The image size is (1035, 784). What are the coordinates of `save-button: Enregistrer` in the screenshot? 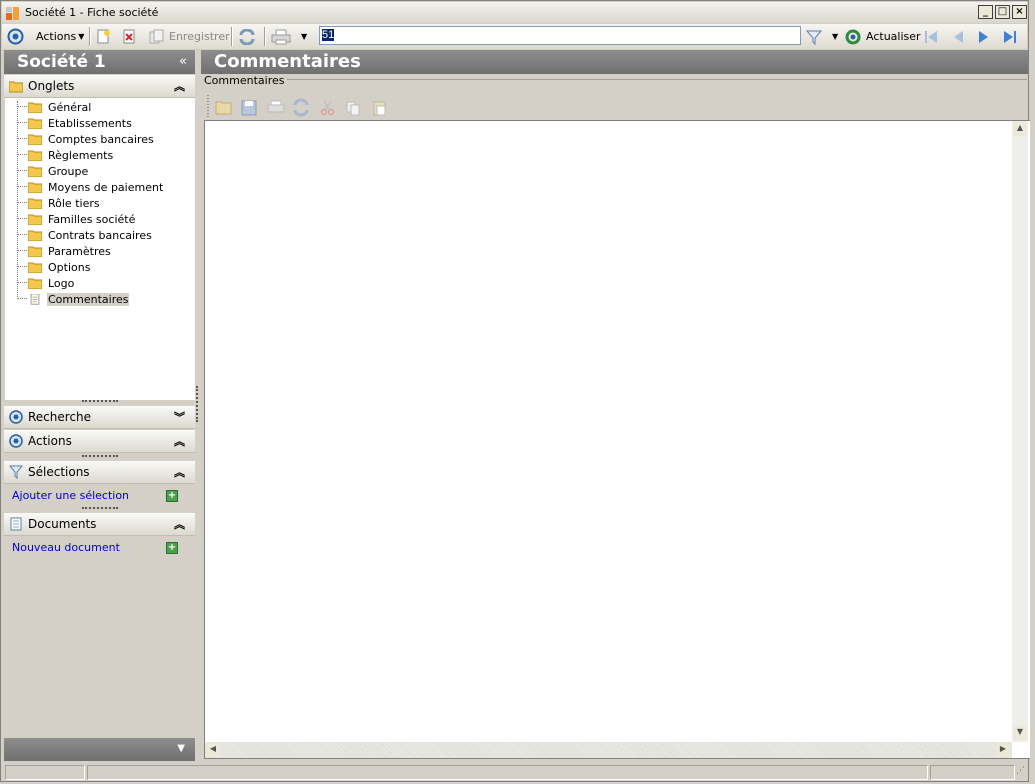 It's located at (189, 36).